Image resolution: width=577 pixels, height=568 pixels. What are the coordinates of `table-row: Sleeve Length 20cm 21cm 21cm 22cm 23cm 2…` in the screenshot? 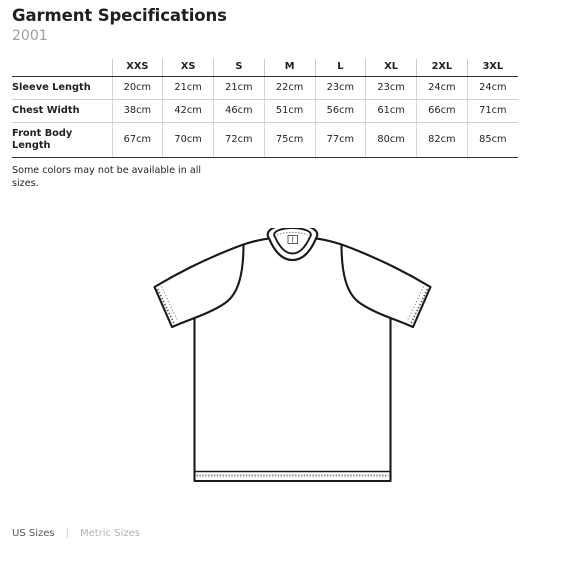 It's located at (265, 88).